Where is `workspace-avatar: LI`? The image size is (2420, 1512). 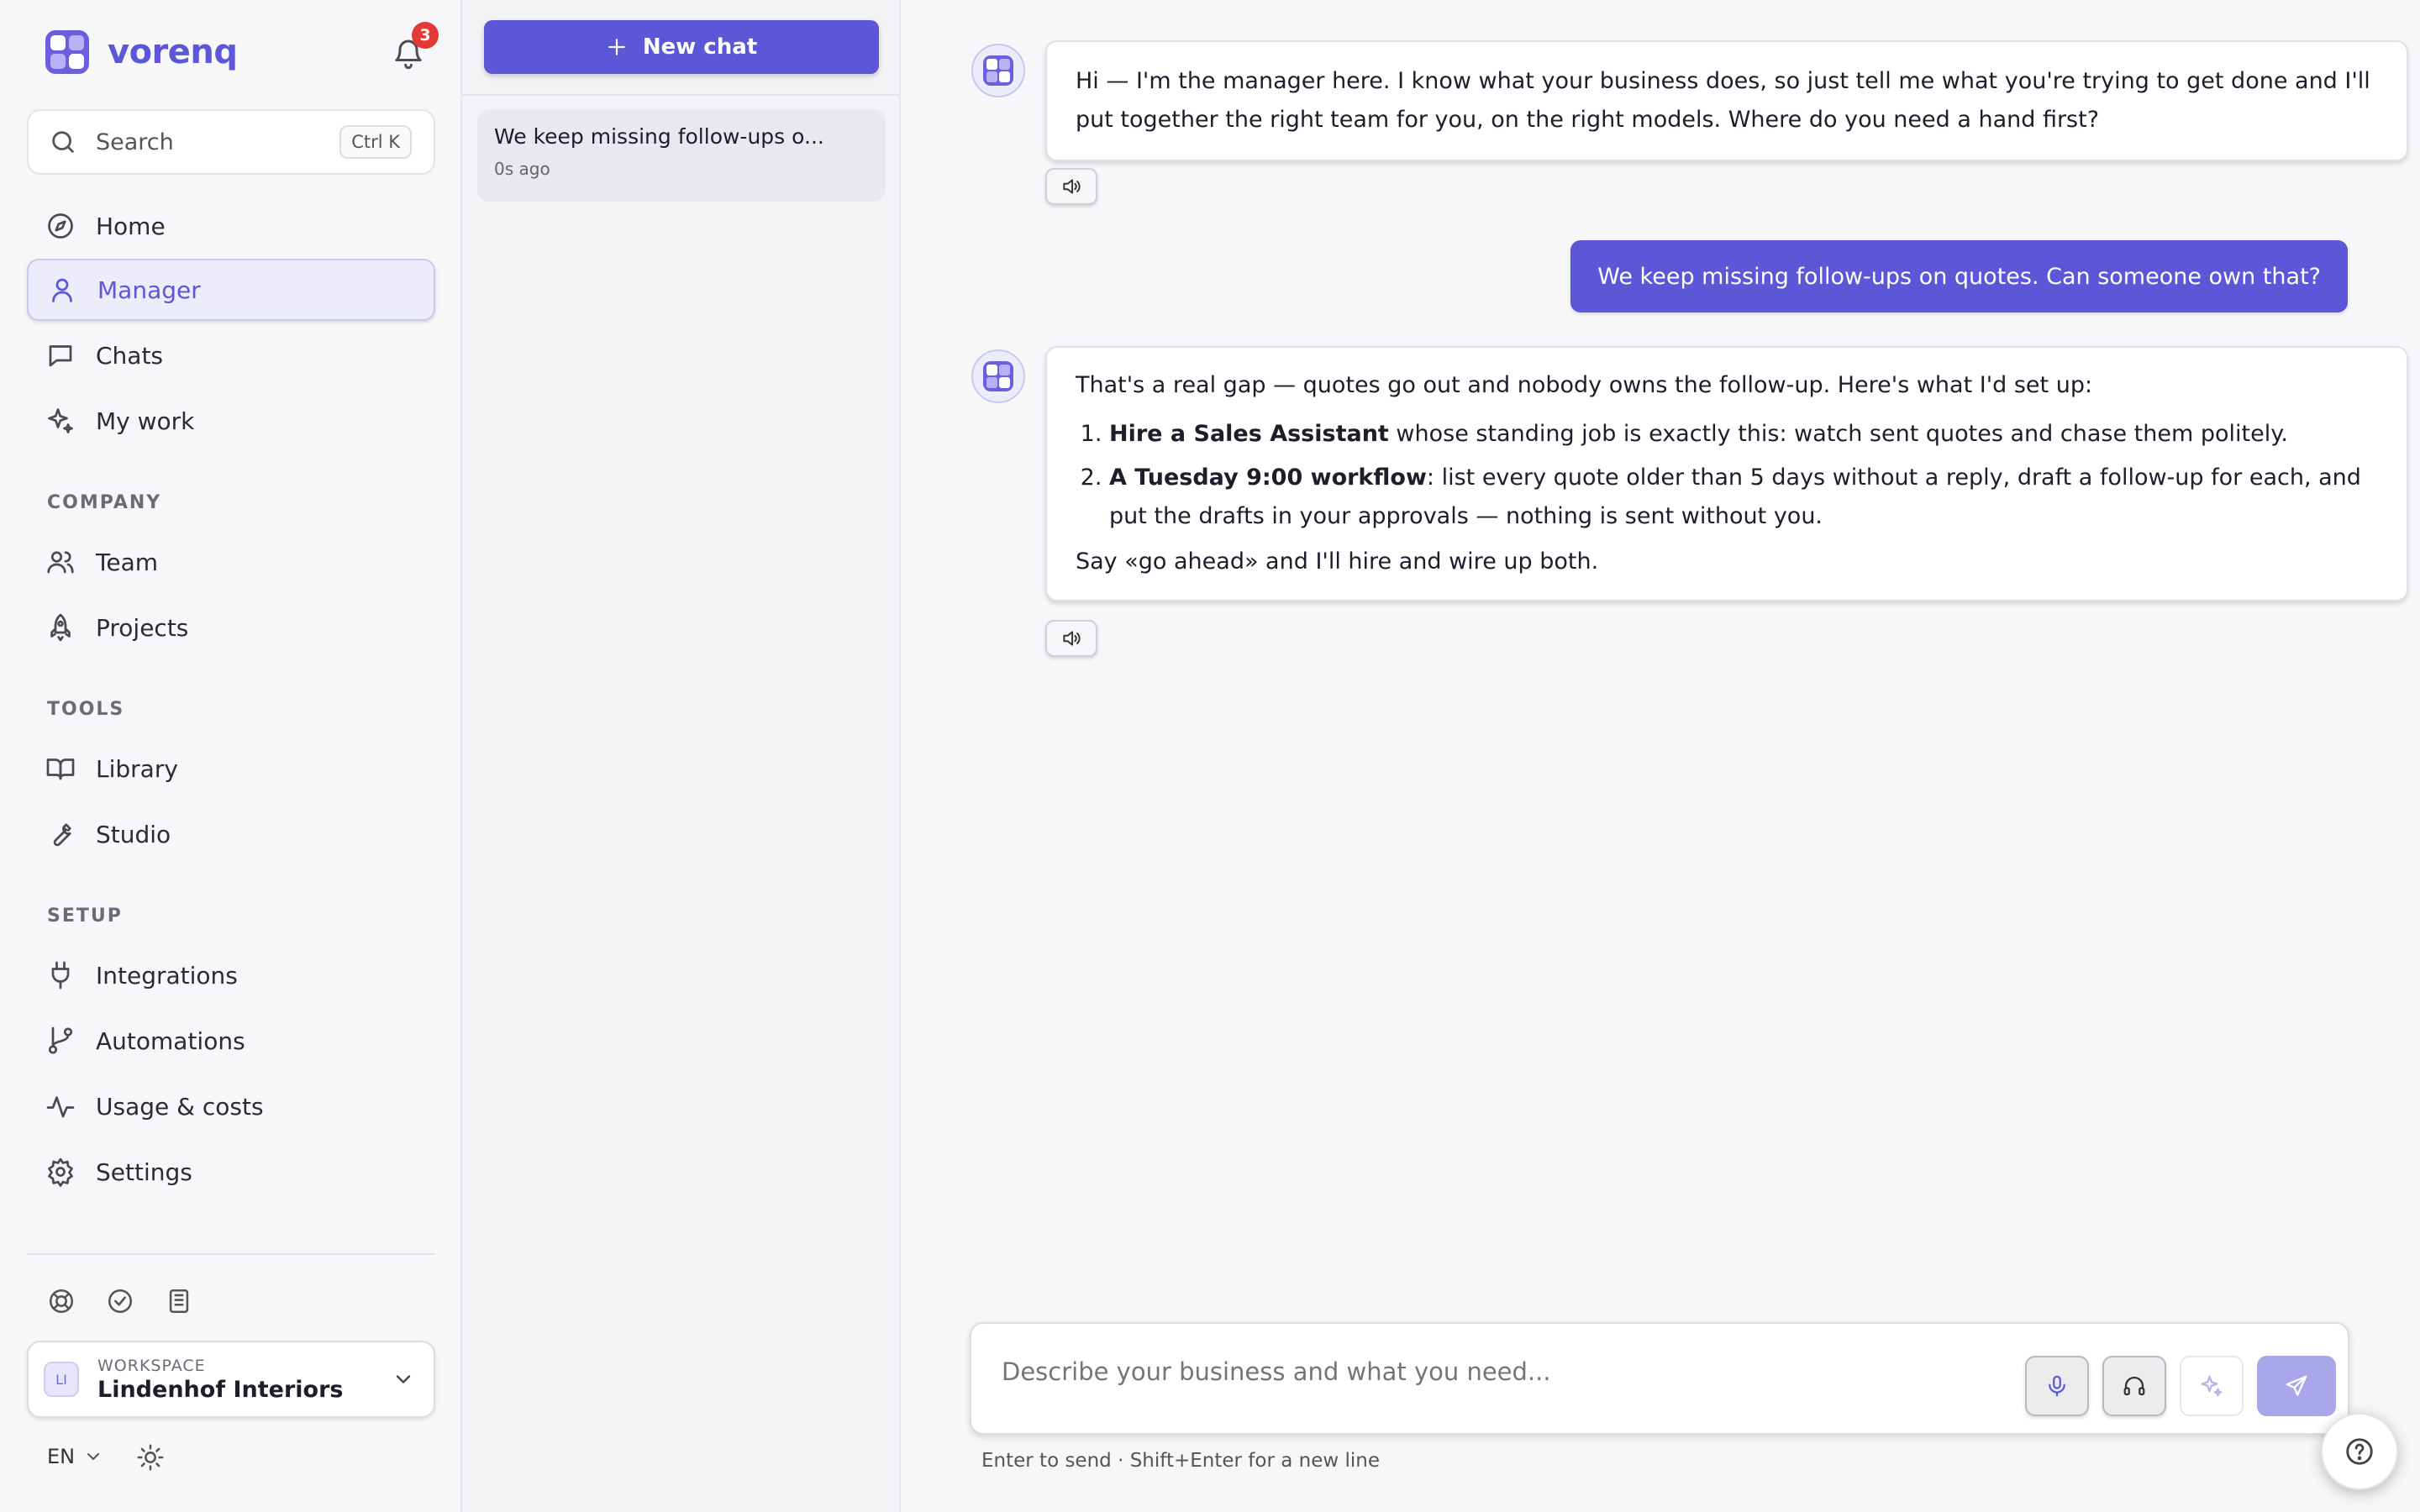 workspace-avatar: LI is located at coordinates (62, 1379).